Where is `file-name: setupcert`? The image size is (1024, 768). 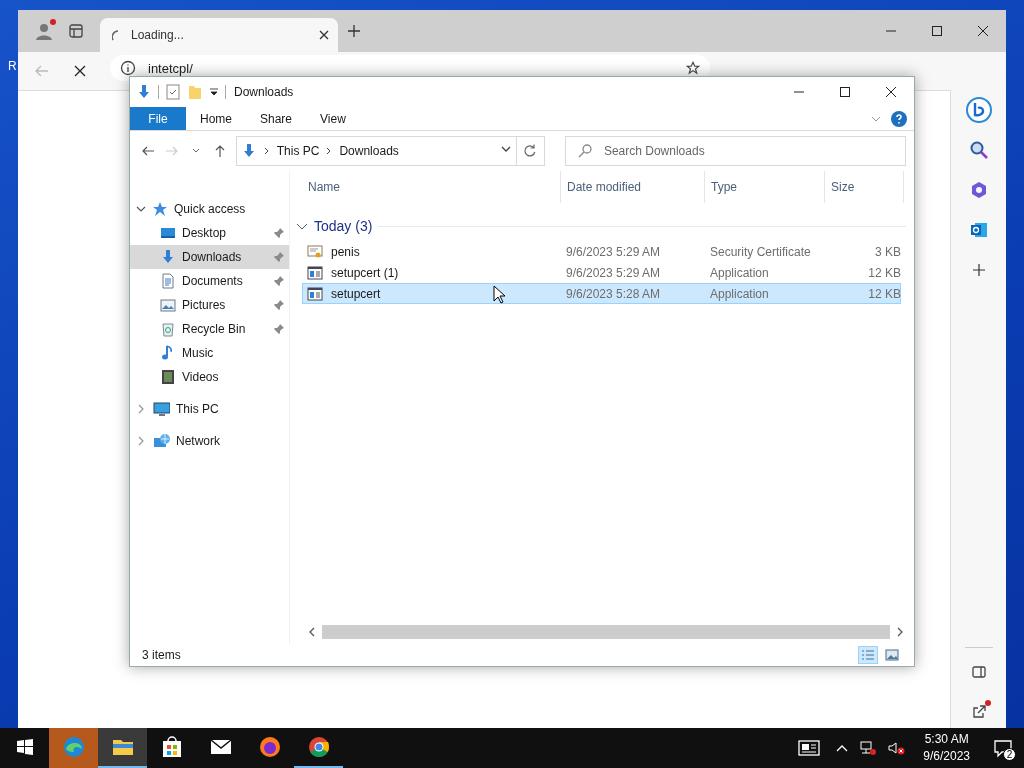 file-name: setupcert is located at coordinates (356, 293).